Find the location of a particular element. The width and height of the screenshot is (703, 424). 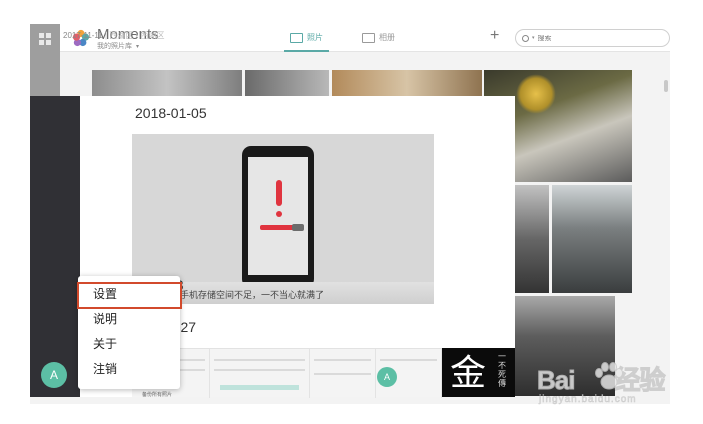

alert-icon is located at coordinates (279, 193).